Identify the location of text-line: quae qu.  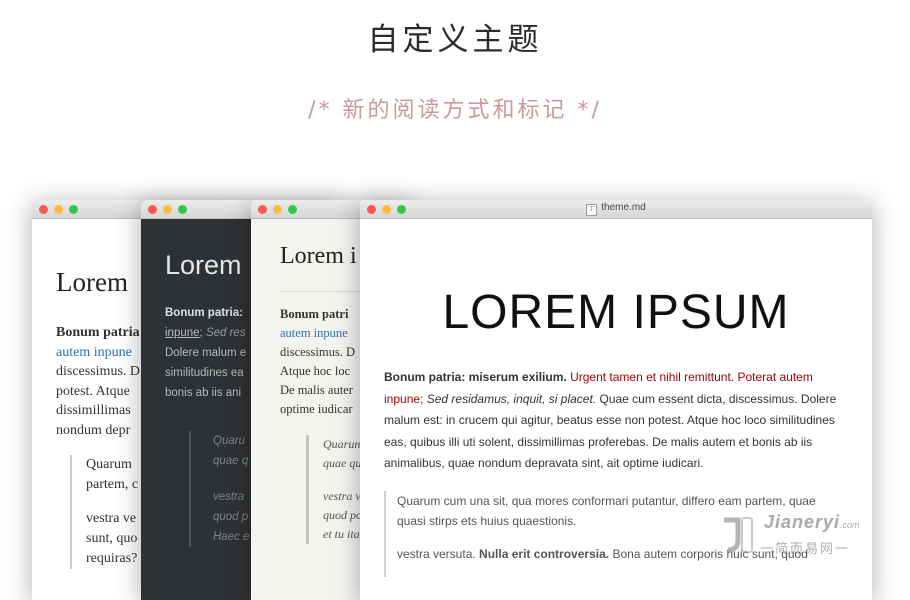
(342, 463).